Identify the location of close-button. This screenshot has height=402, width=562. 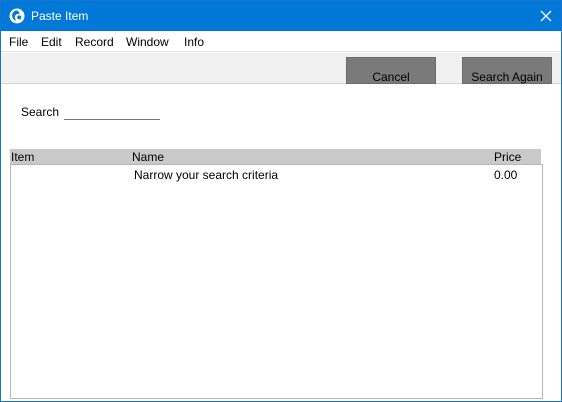
(546, 16).